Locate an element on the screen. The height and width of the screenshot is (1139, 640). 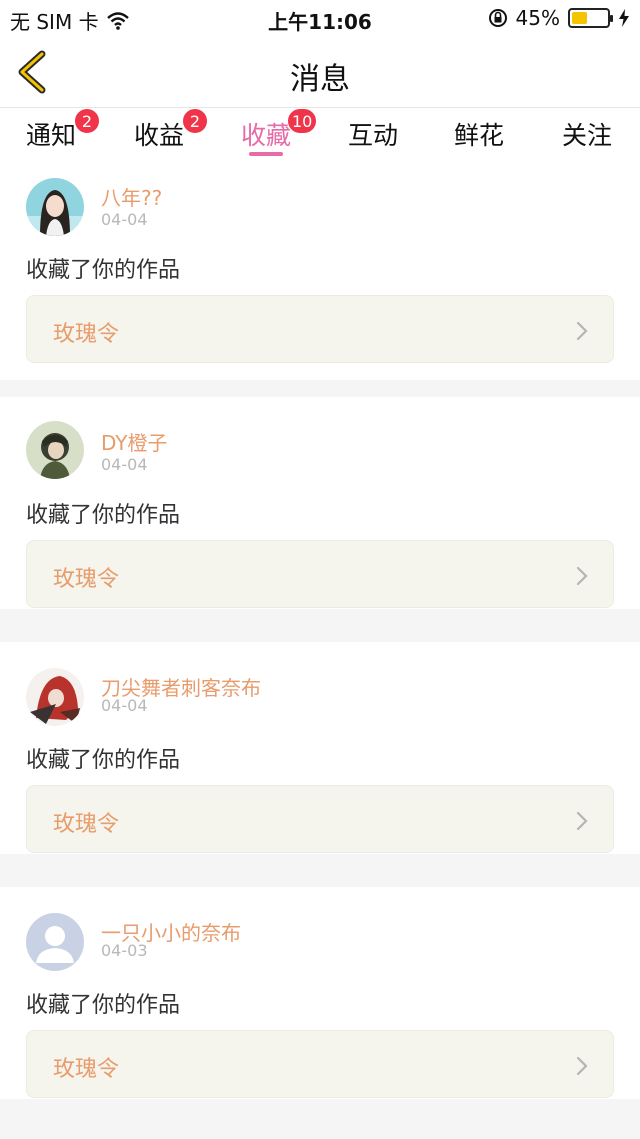
username: 八年?? is located at coordinates (131, 196).